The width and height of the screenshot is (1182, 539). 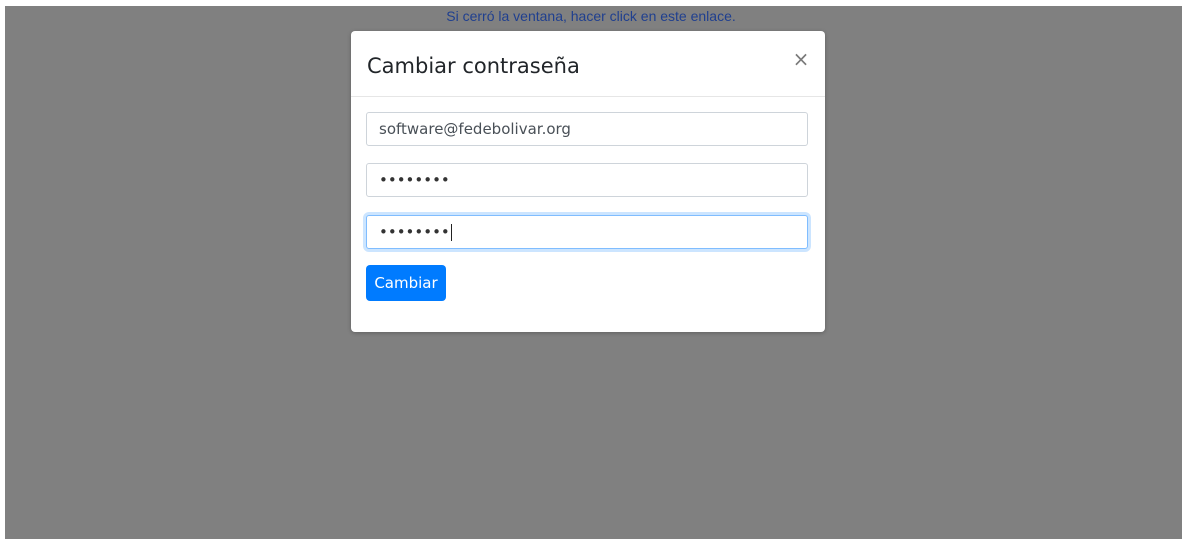 What do you see at coordinates (406, 283) in the screenshot?
I see `change-button: Cambiar` at bounding box center [406, 283].